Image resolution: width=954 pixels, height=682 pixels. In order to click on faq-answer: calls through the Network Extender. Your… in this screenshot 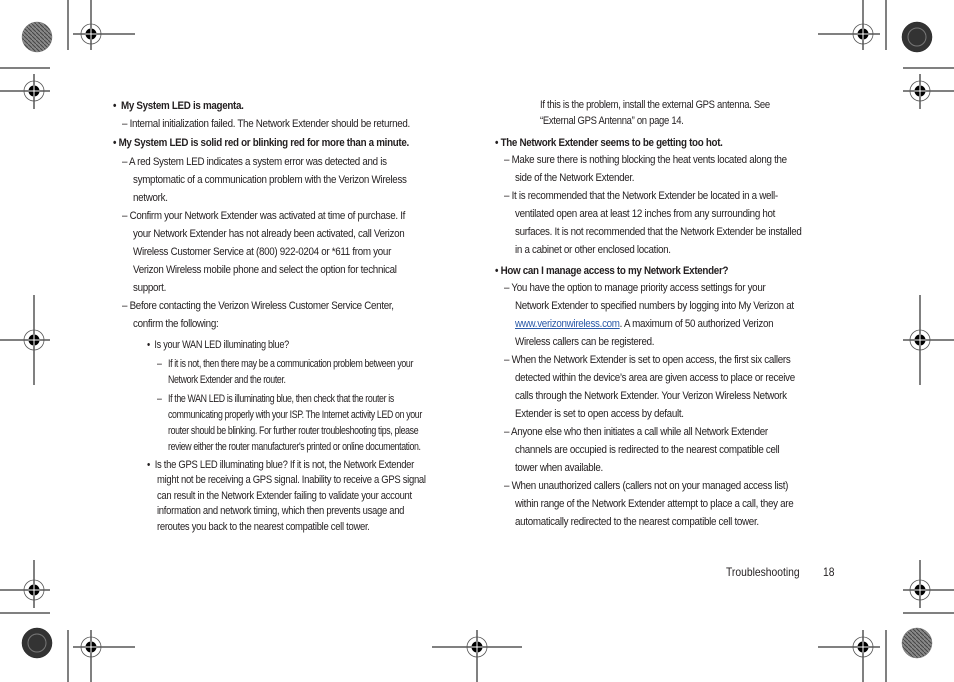, I will do `click(651, 396)`.